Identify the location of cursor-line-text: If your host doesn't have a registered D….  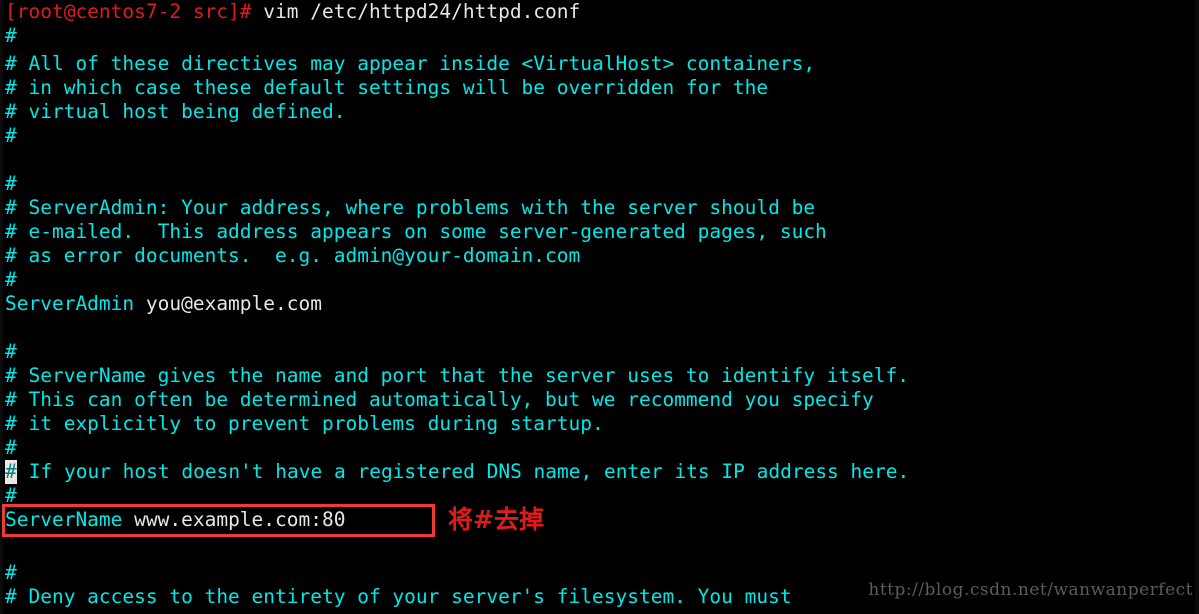
(463, 471).